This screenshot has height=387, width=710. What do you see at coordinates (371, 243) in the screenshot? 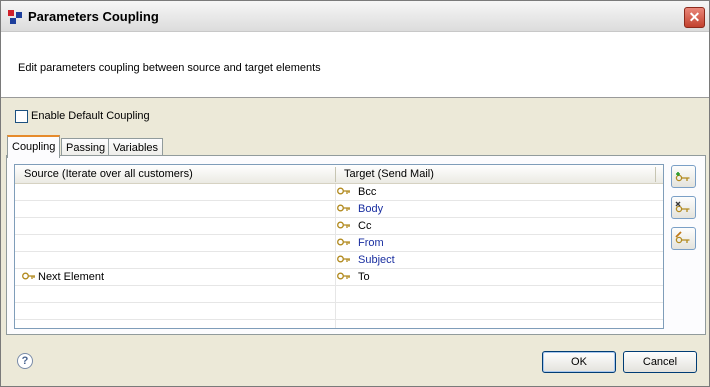
I see `target-cell: From` at bounding box center [371, 243].